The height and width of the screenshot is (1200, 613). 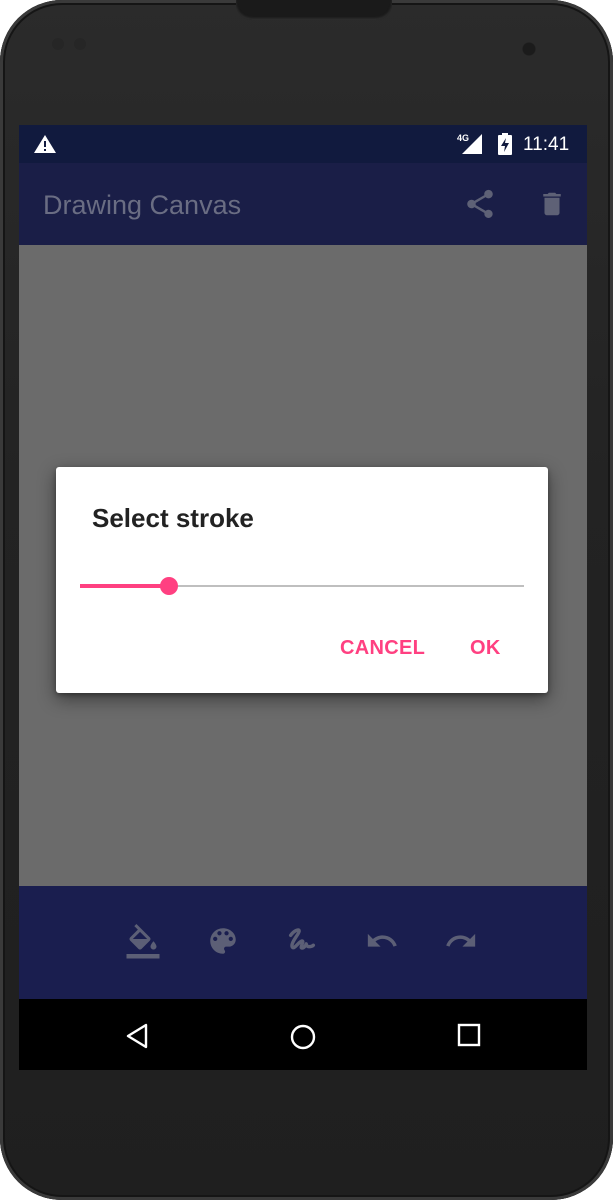 What do you see at coordinates (461, 941) in the screenshot?
I see `redo-icon` at bounding box center [461, 941].